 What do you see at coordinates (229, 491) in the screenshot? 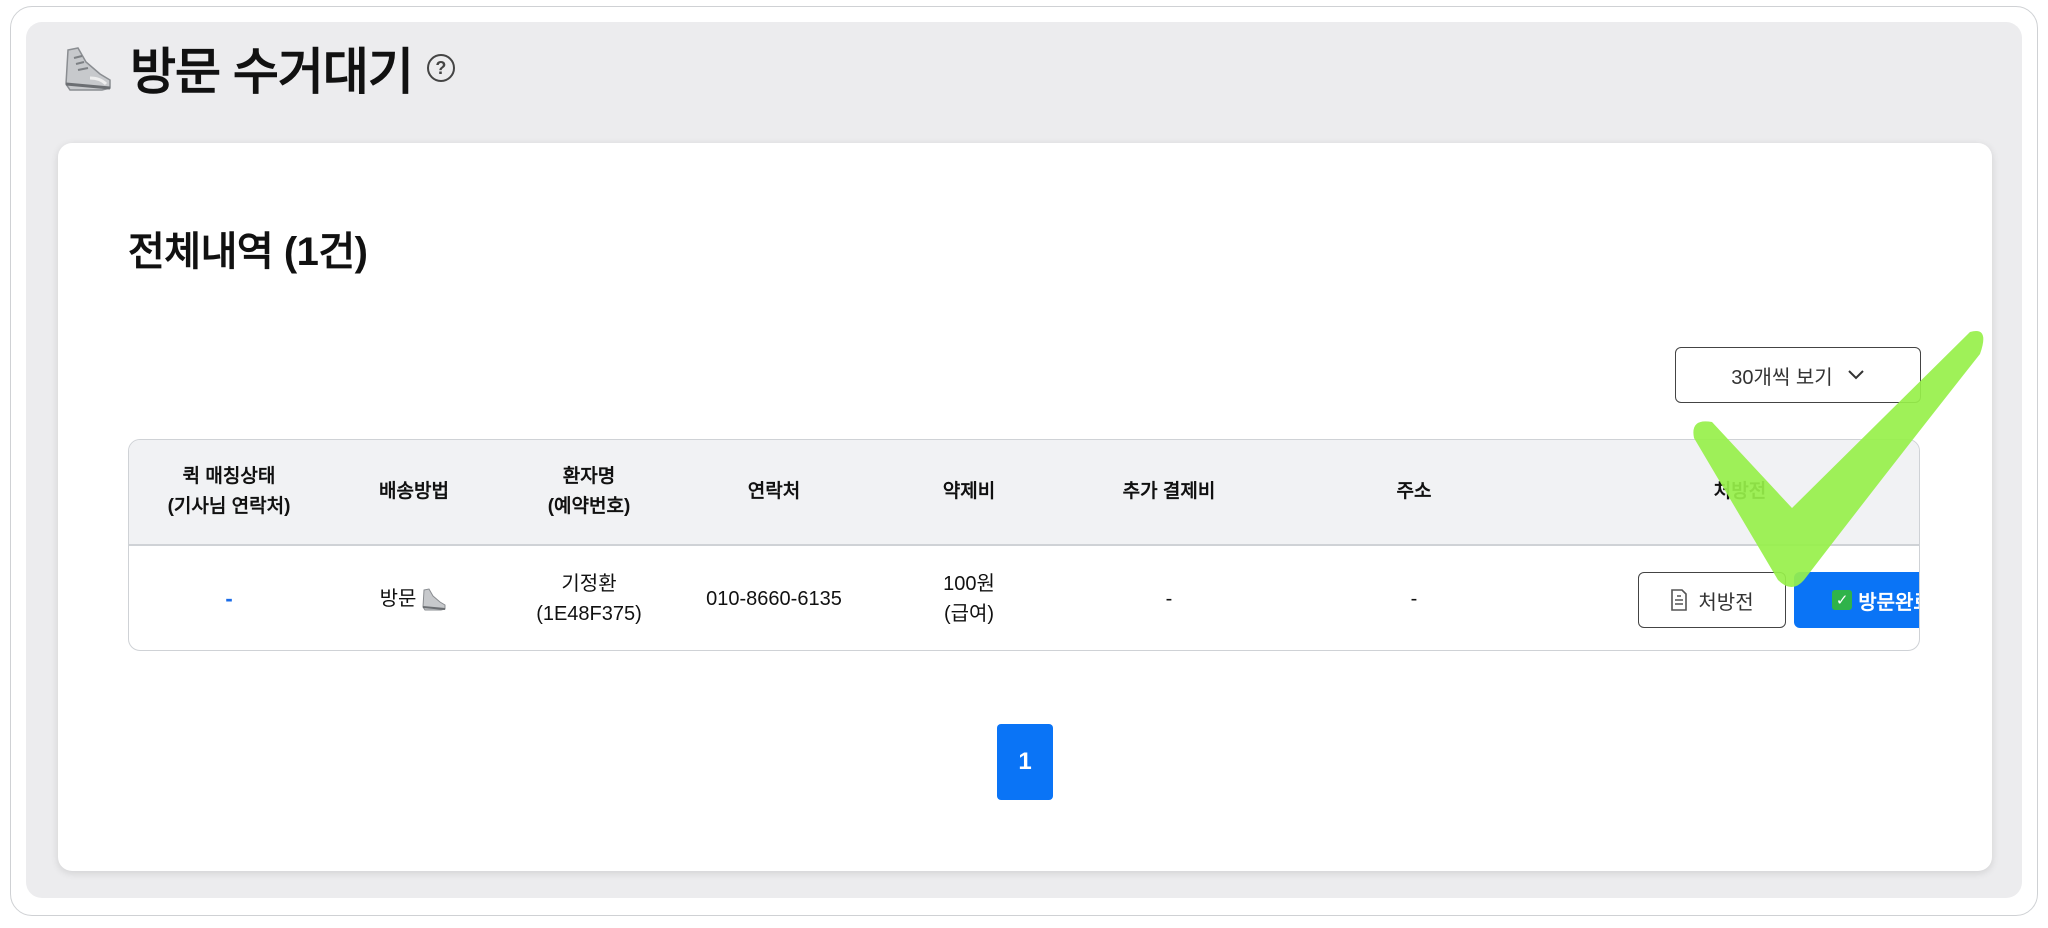
I see `column-header-quick-status: 퀵 매칭상태 (기사님 연락처)` at bounding box center [229, 491].